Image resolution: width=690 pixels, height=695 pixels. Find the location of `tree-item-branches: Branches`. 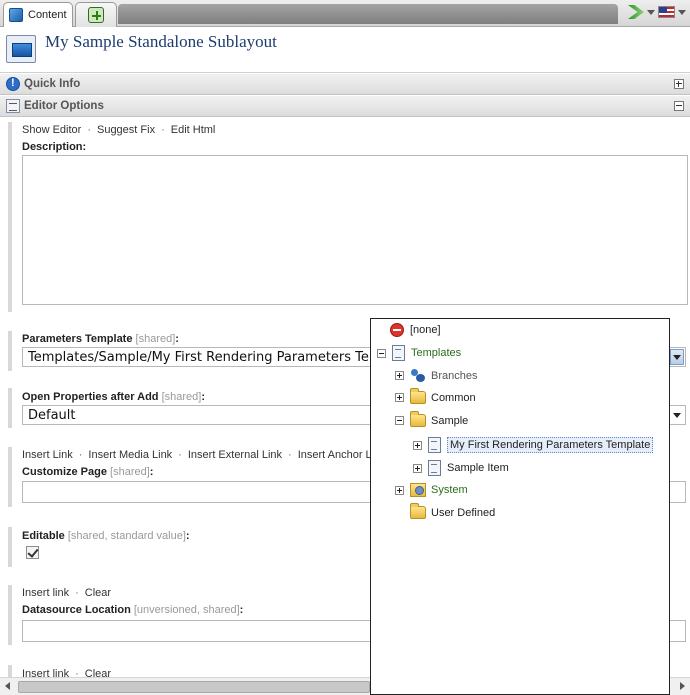

tree-item-branches: Branches is located at coordinates (436, 375).